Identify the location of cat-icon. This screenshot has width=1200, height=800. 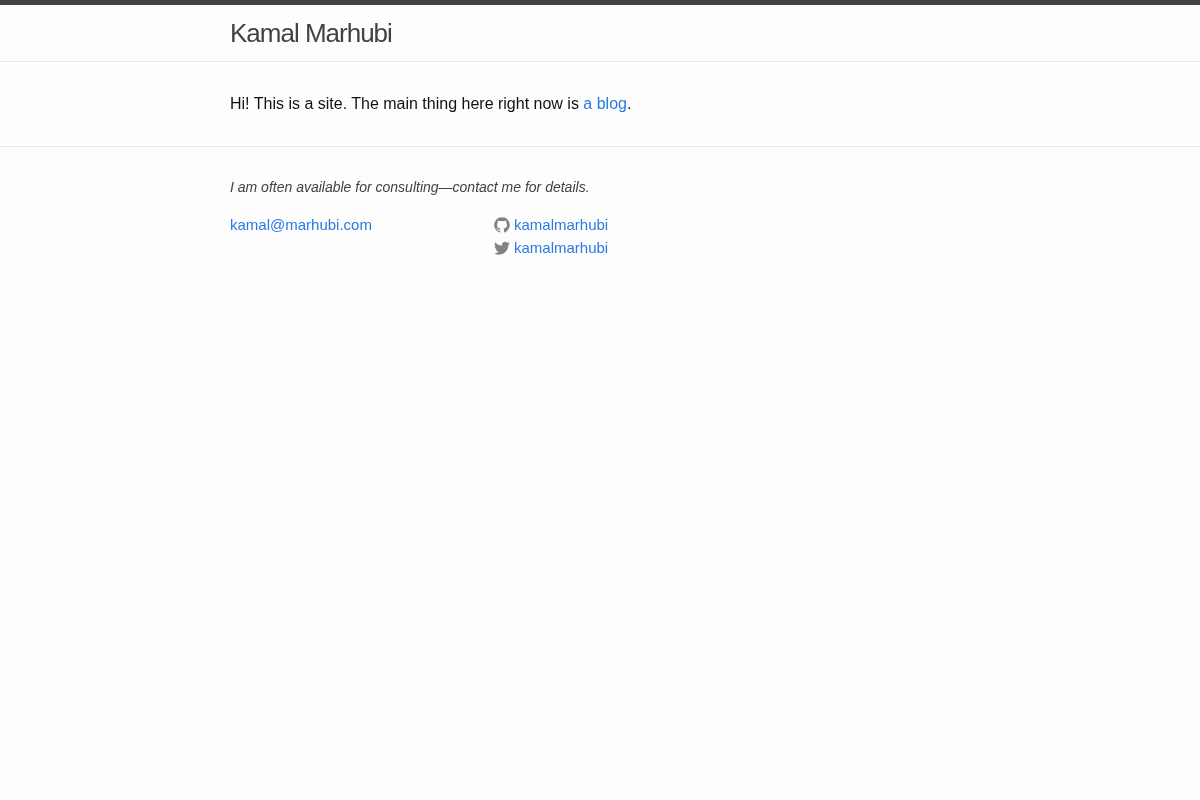
(502, 224).